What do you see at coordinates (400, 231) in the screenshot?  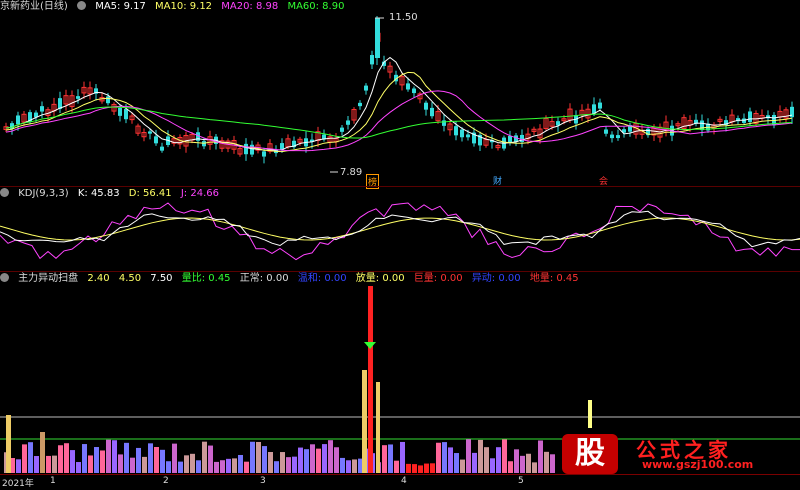 I see `kdj-chart` at bounding box center [400, 231].